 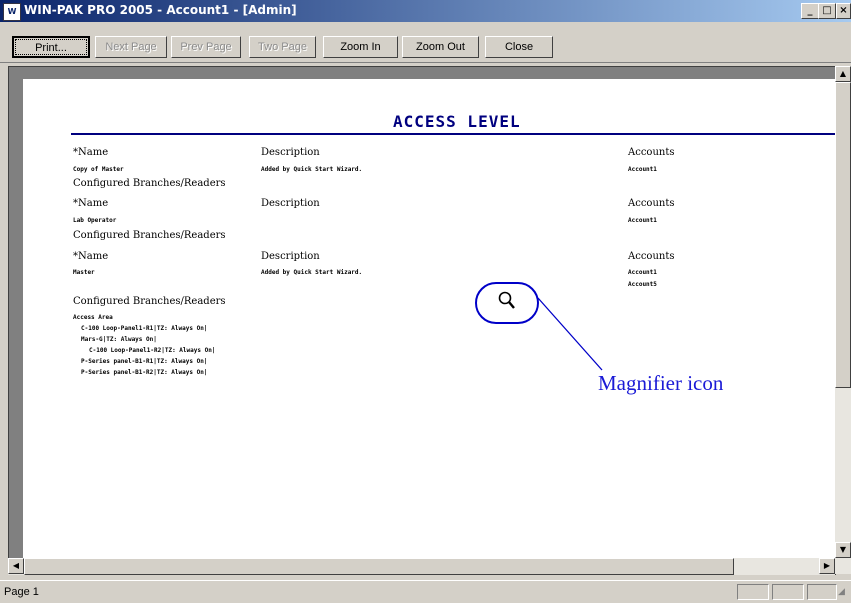 I want to click on scroll-down-icon: ▼, so click(x=843, y=550).